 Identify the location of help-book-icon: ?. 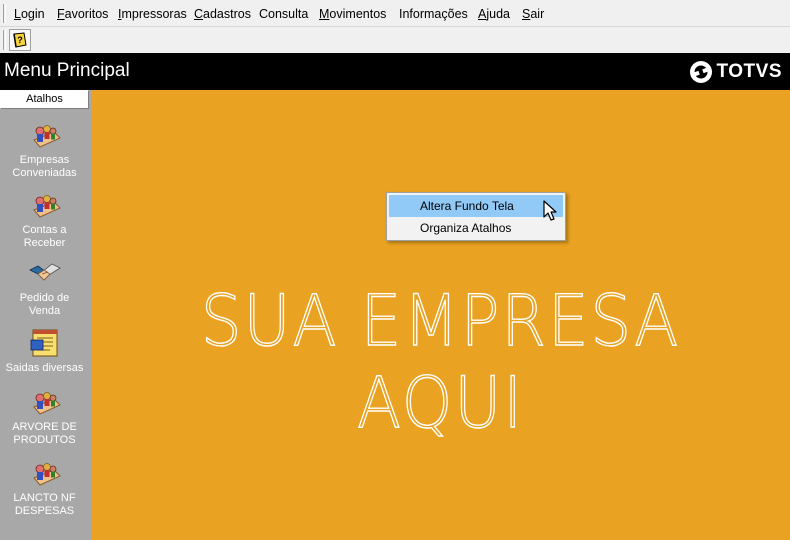
(20, 40).